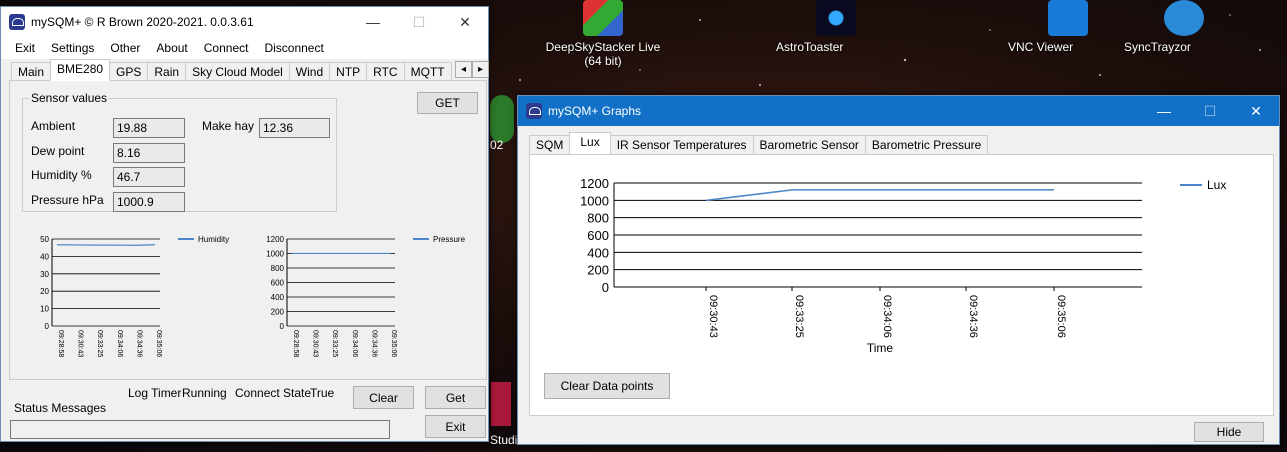 This screenshot has height=452, width=1287. I want to click on ambient-field: 19.88, so click(149, 128).